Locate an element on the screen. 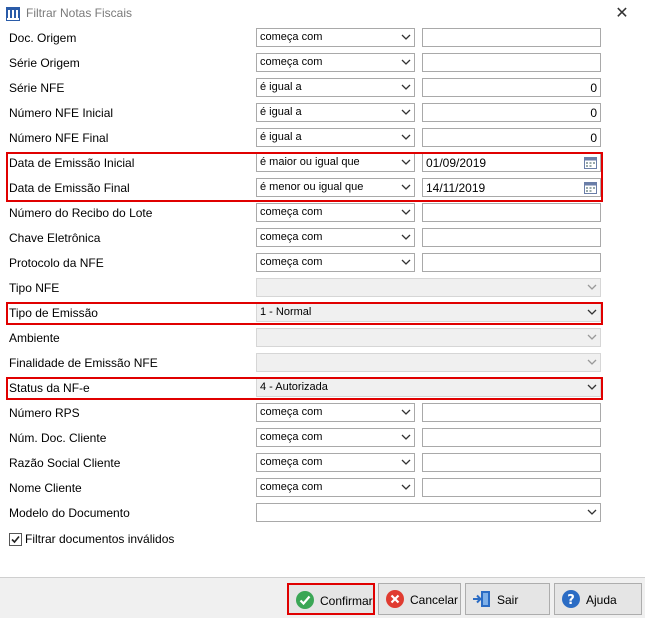 This screenshot has width=645, height=618. field-label: Data de Emissão Final is located at coordinates (69, 188).